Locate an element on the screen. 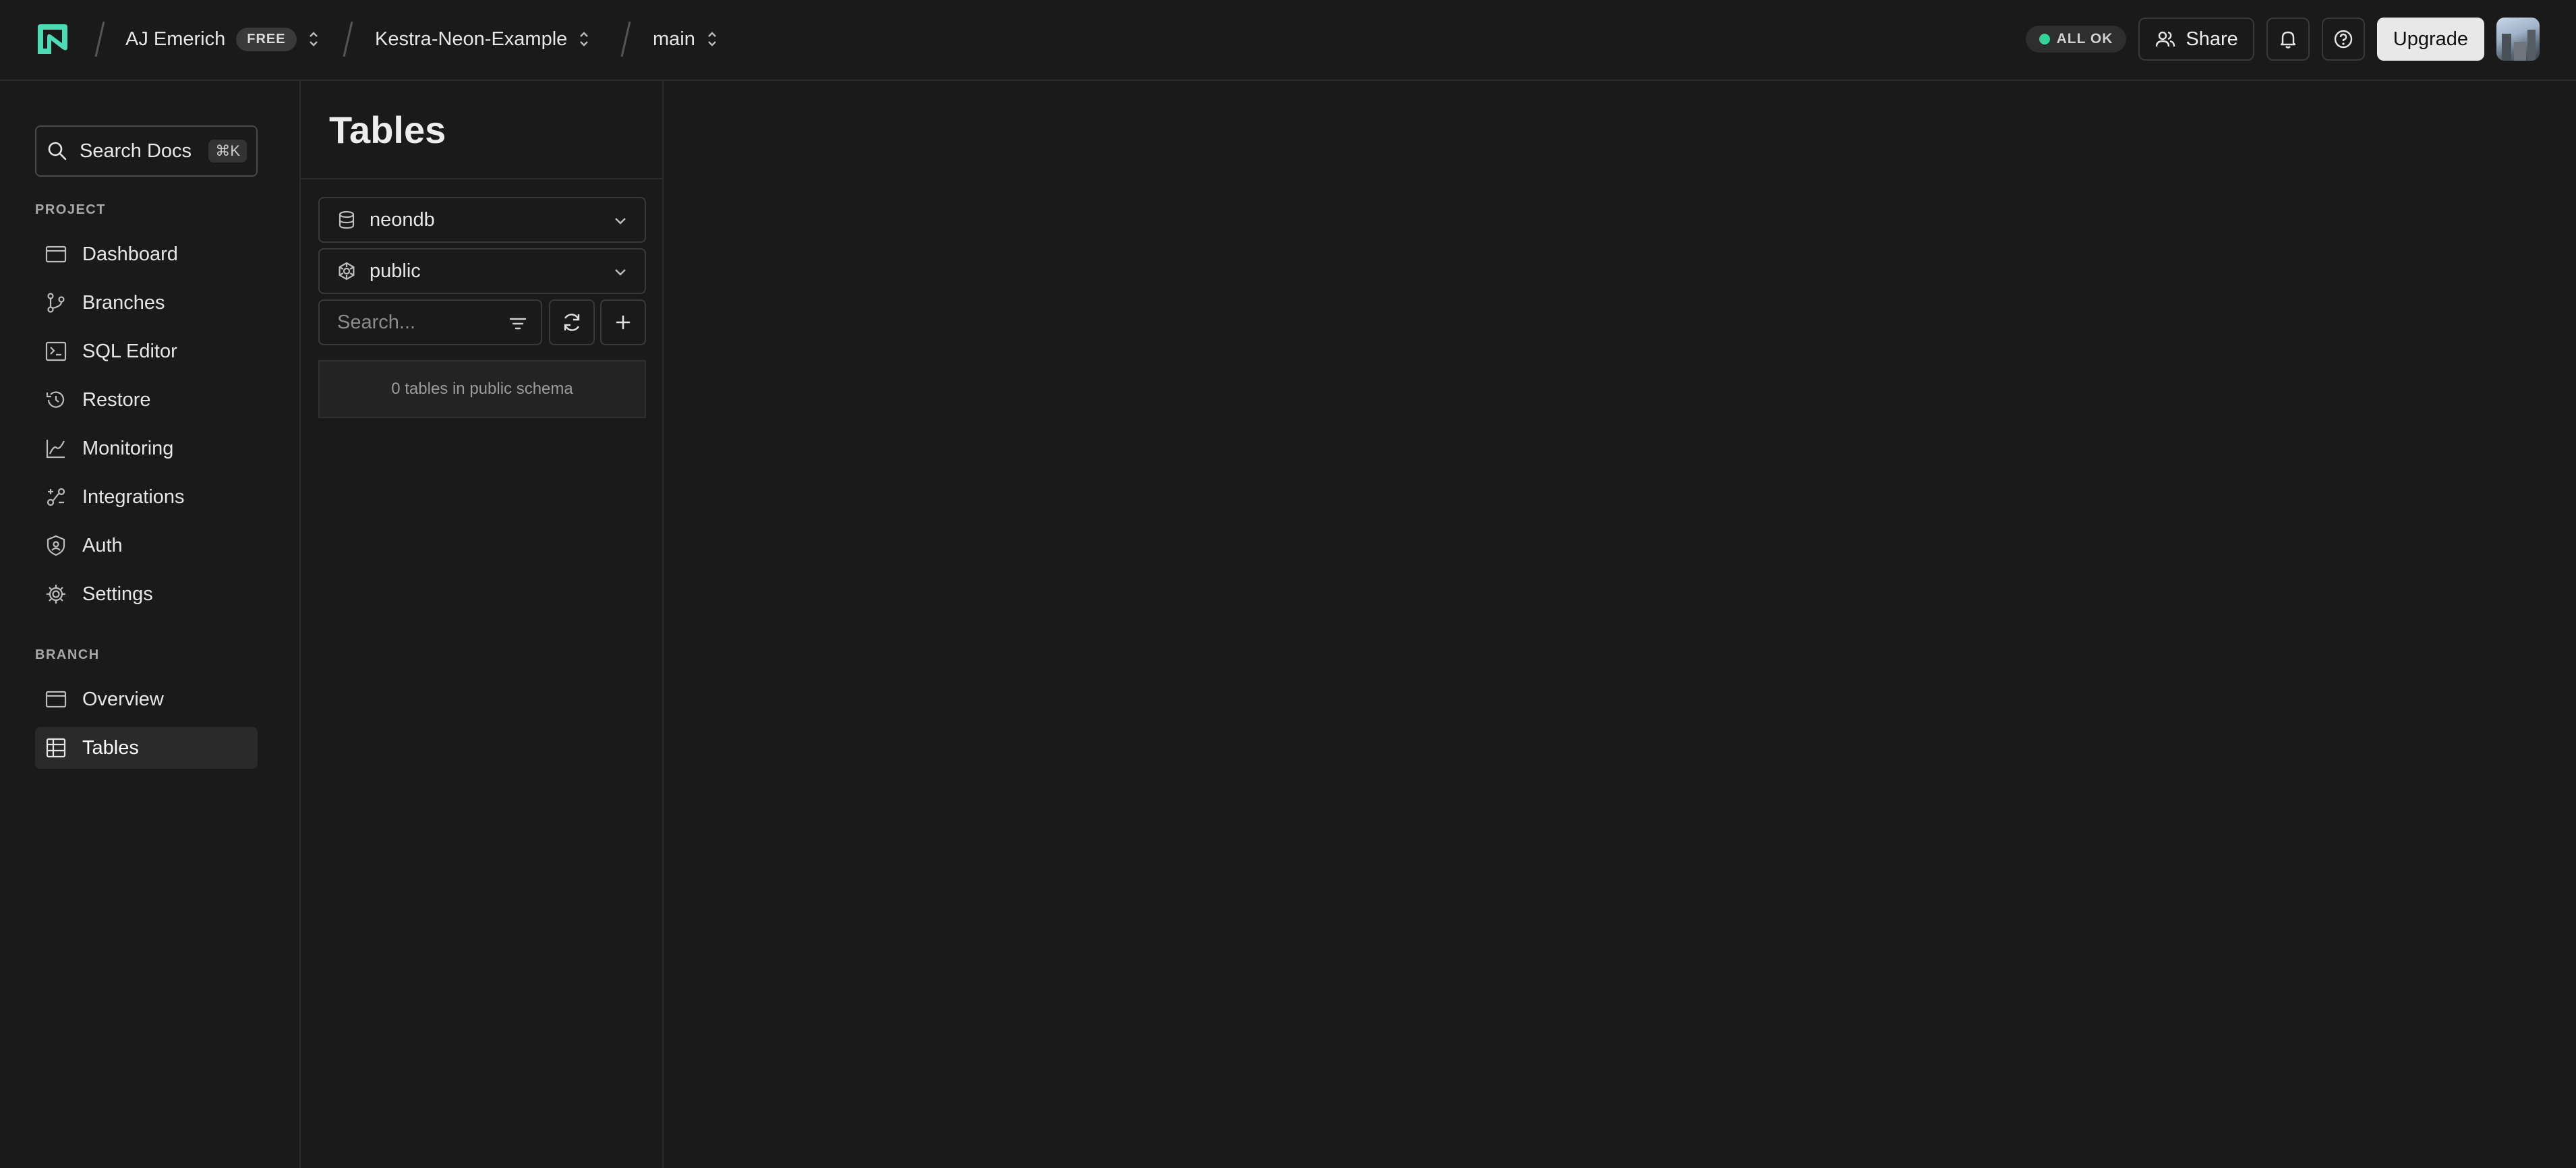 The height and width of the screenshot is (1168, 2576). empty-tables-message: 0 tables in public schema is located at coordinates (482, 389).